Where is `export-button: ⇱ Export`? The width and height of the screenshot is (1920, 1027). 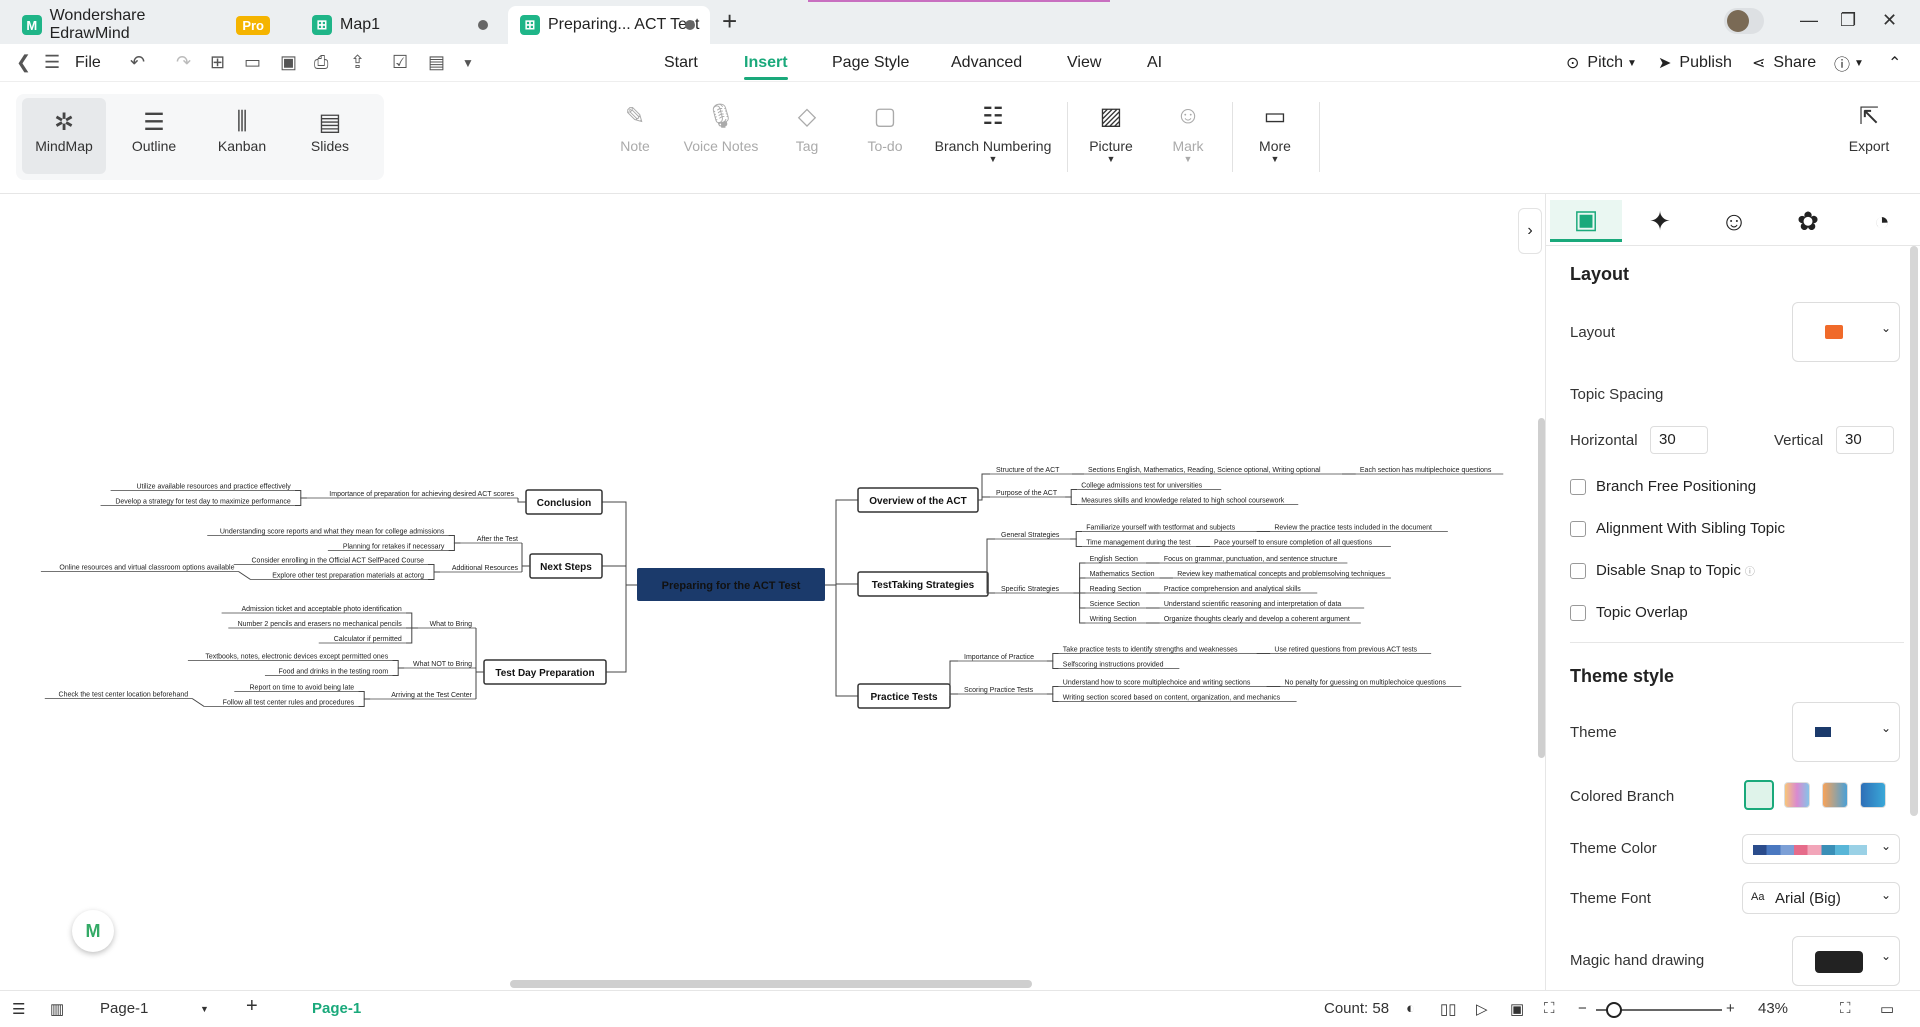 export-button: ⇱ Export is located at coordinates (1869, 128).